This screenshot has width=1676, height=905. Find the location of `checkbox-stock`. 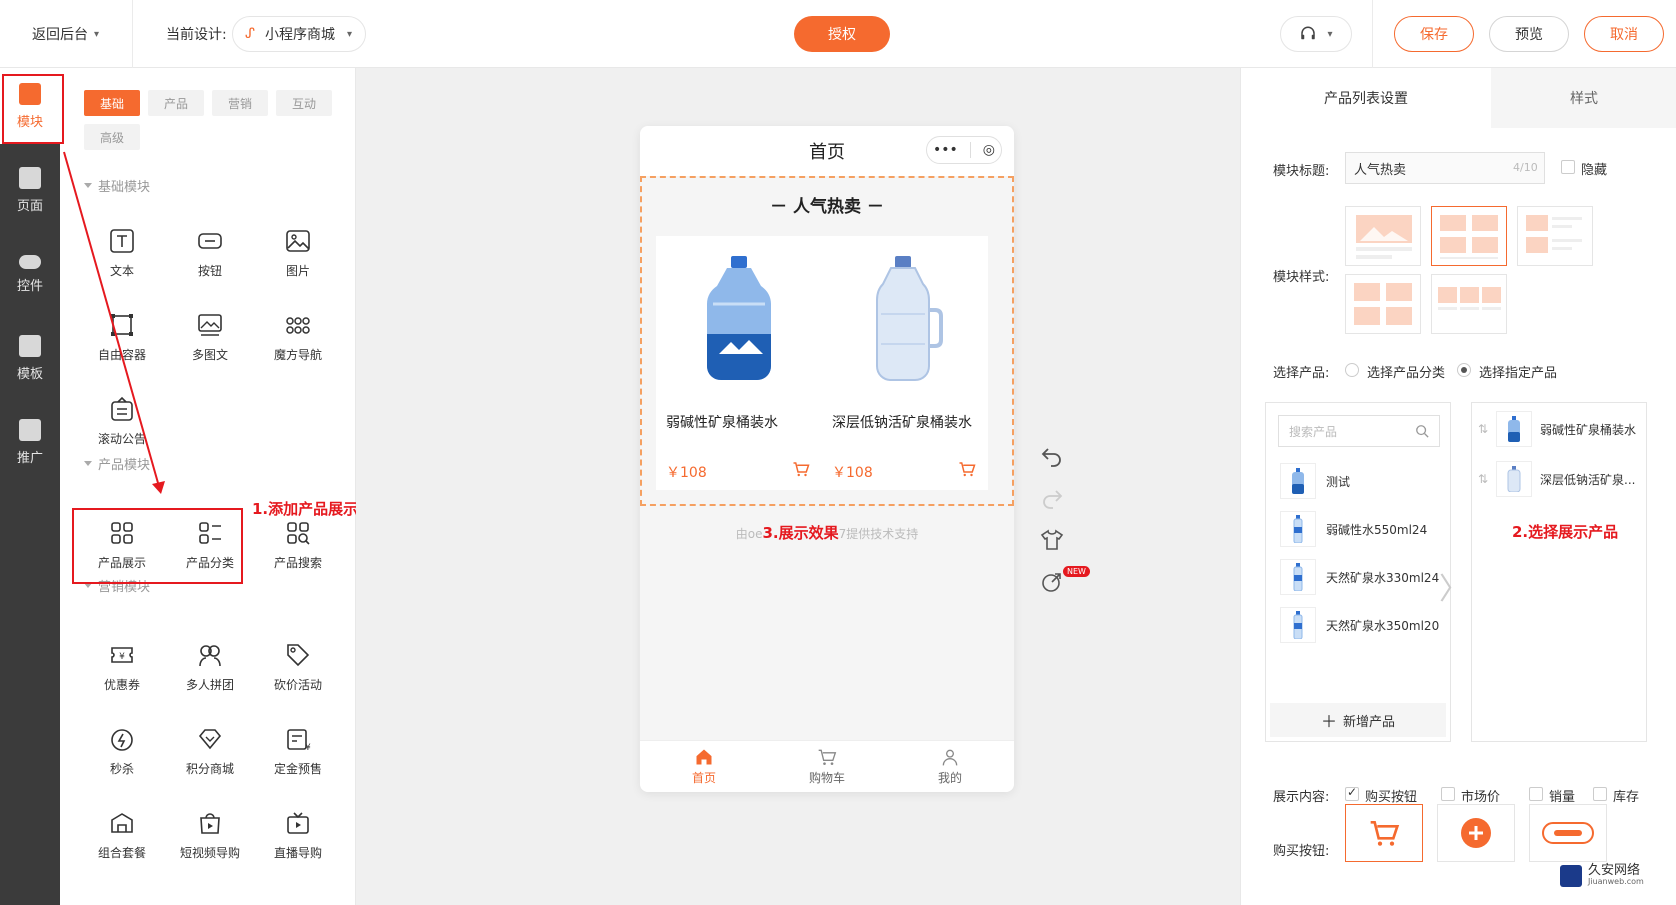

checkbox-stock is located at coordinates (1600, 794).